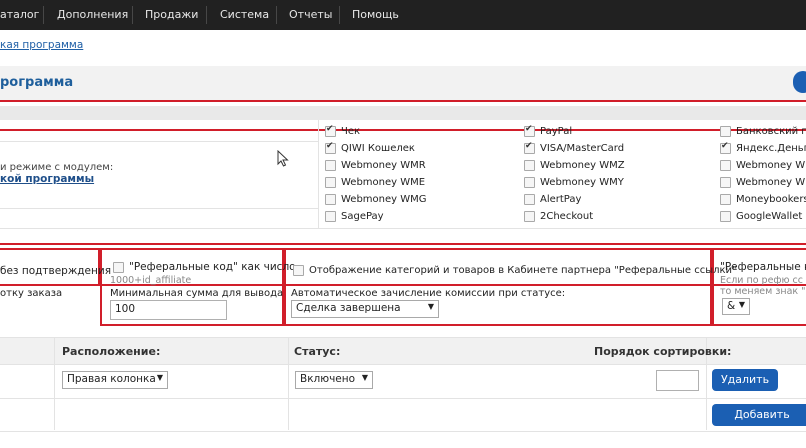  Describe the element at coordinates (298, 270) in the screenshot. I see `show-categories-checkbox` at that location.